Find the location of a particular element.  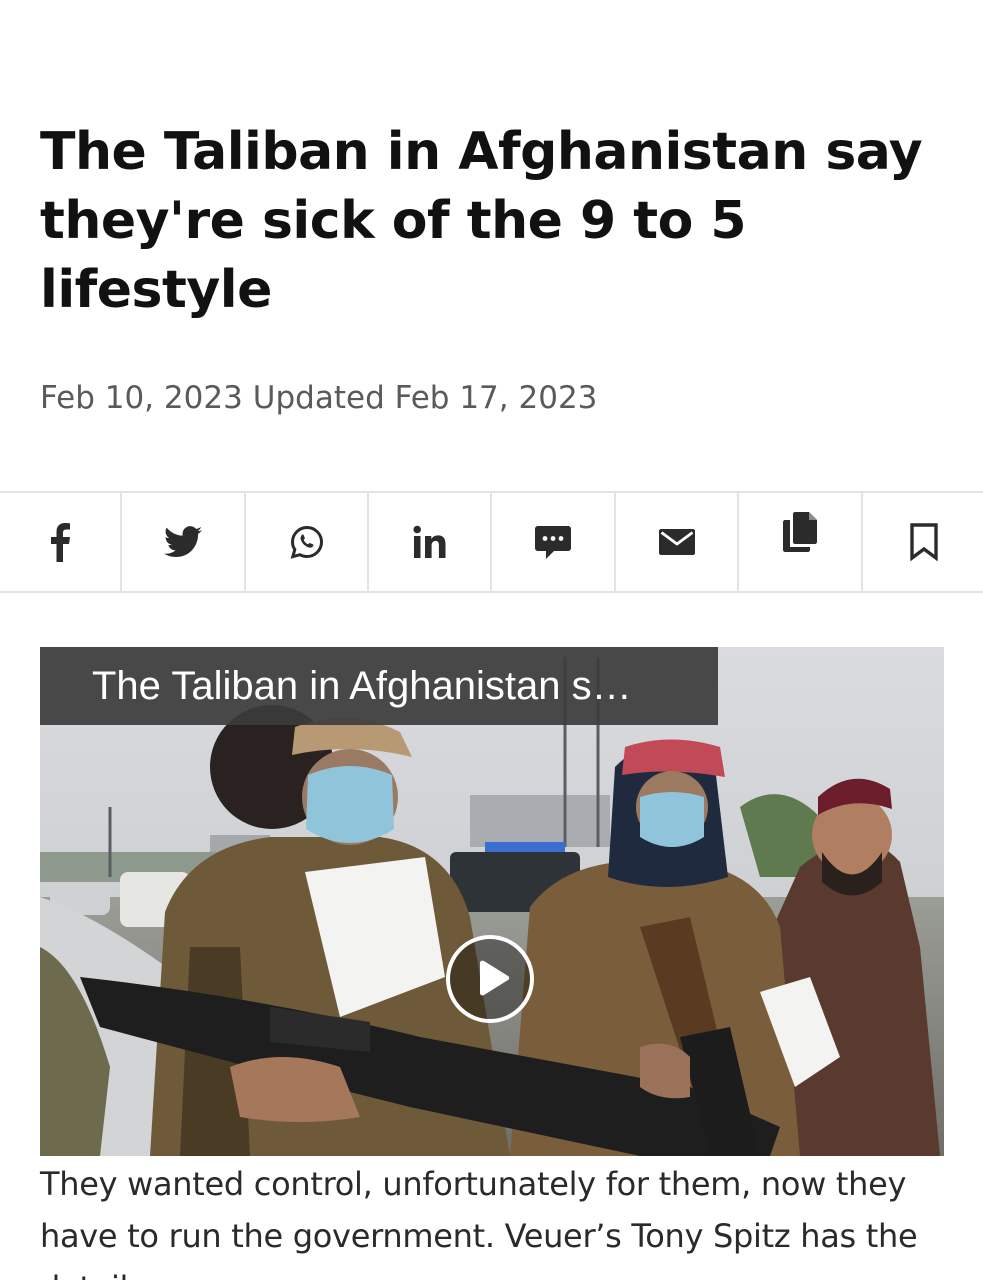

whatsapp-icon is located at coordinates (306, 542).